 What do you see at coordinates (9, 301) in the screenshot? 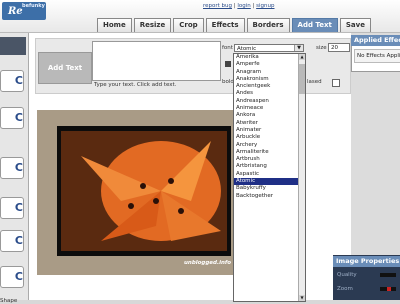
I see `shape-label: Shape` at bounding box center [9, 301].